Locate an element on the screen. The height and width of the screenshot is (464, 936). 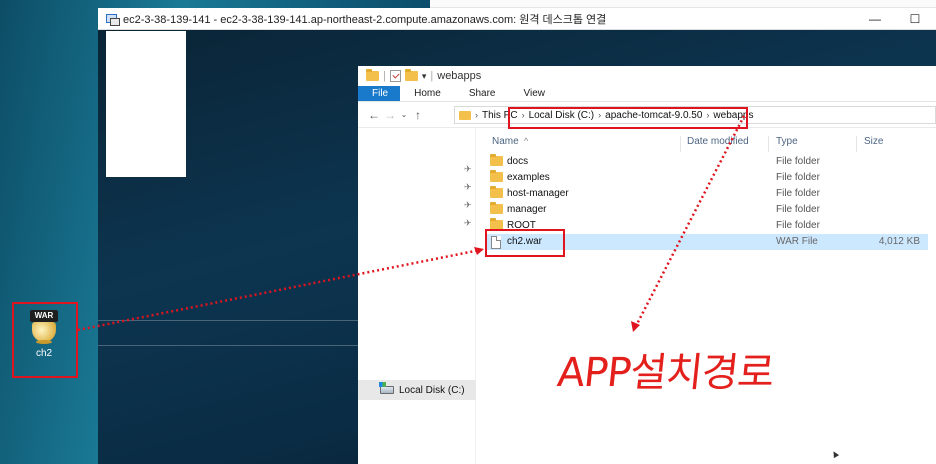
navigation-pane: ✈ ✈ ✈ ✈ Local Disk (C:) is located at coordinates (417, 296).